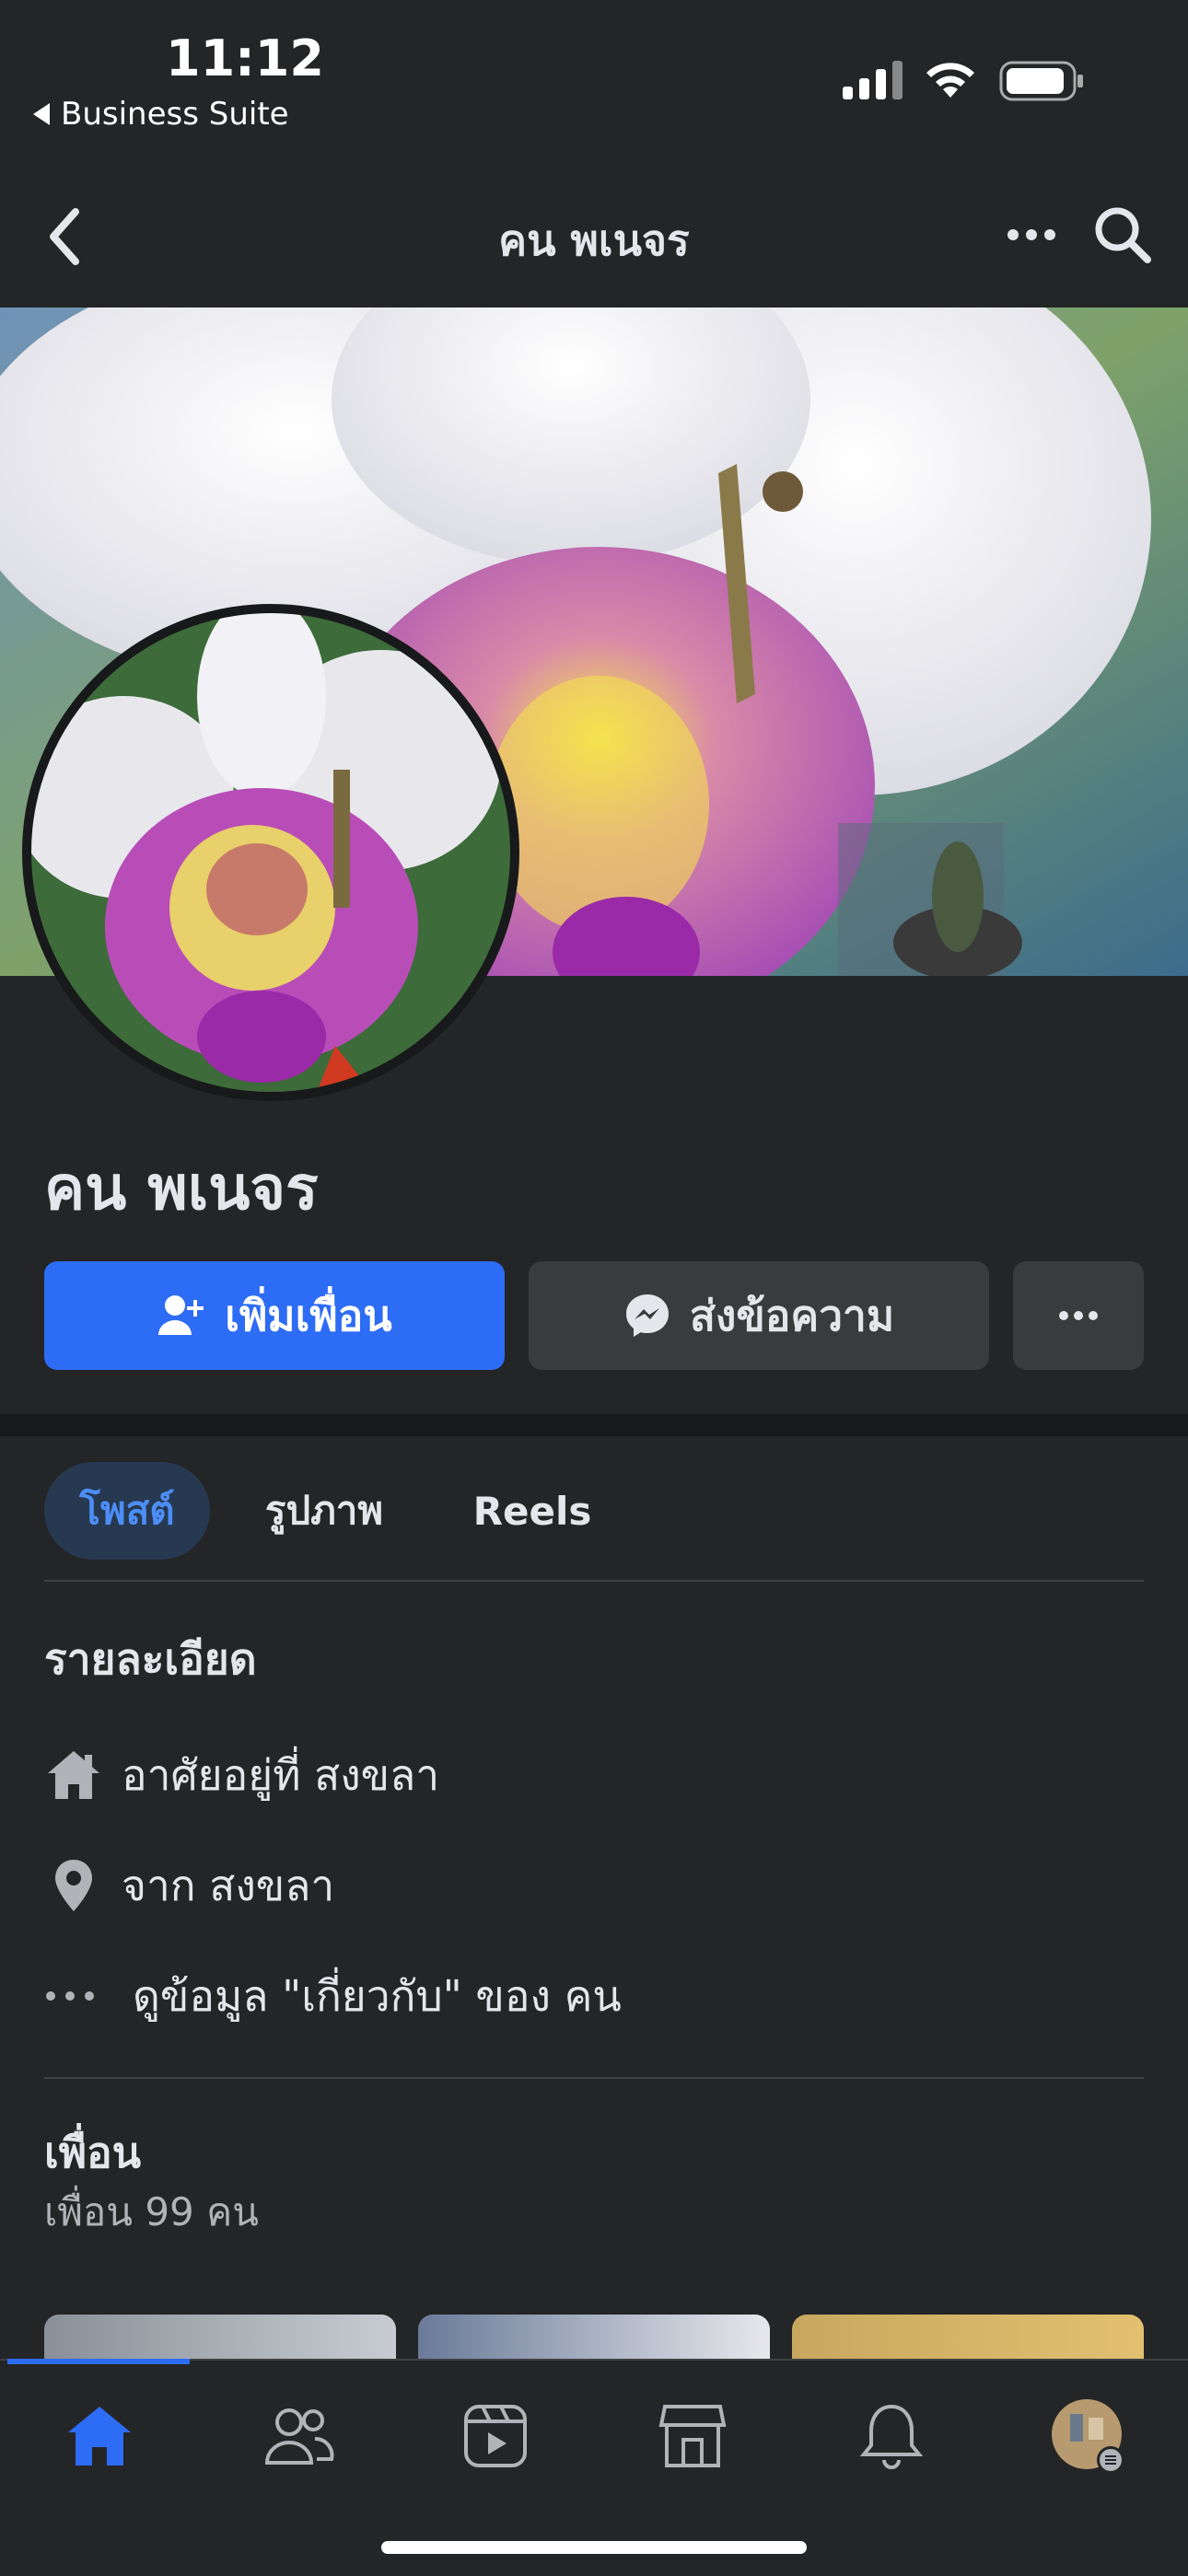  I want to click on profile-picture, so click(270, 852).